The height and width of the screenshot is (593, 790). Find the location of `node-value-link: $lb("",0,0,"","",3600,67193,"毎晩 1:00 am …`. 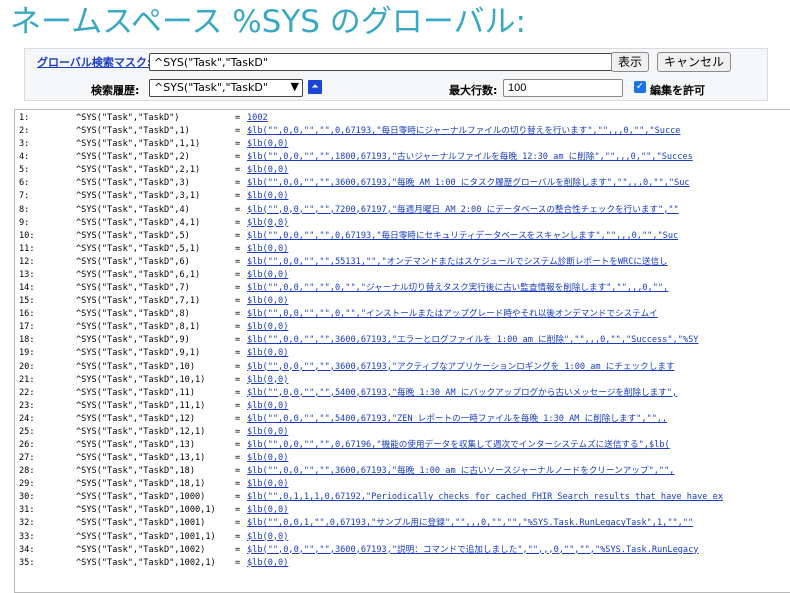

node-value-link: $lb("",0,0,"","",3600,67193,"毎晩 1:00 am … is located at coordinates (460, 471).